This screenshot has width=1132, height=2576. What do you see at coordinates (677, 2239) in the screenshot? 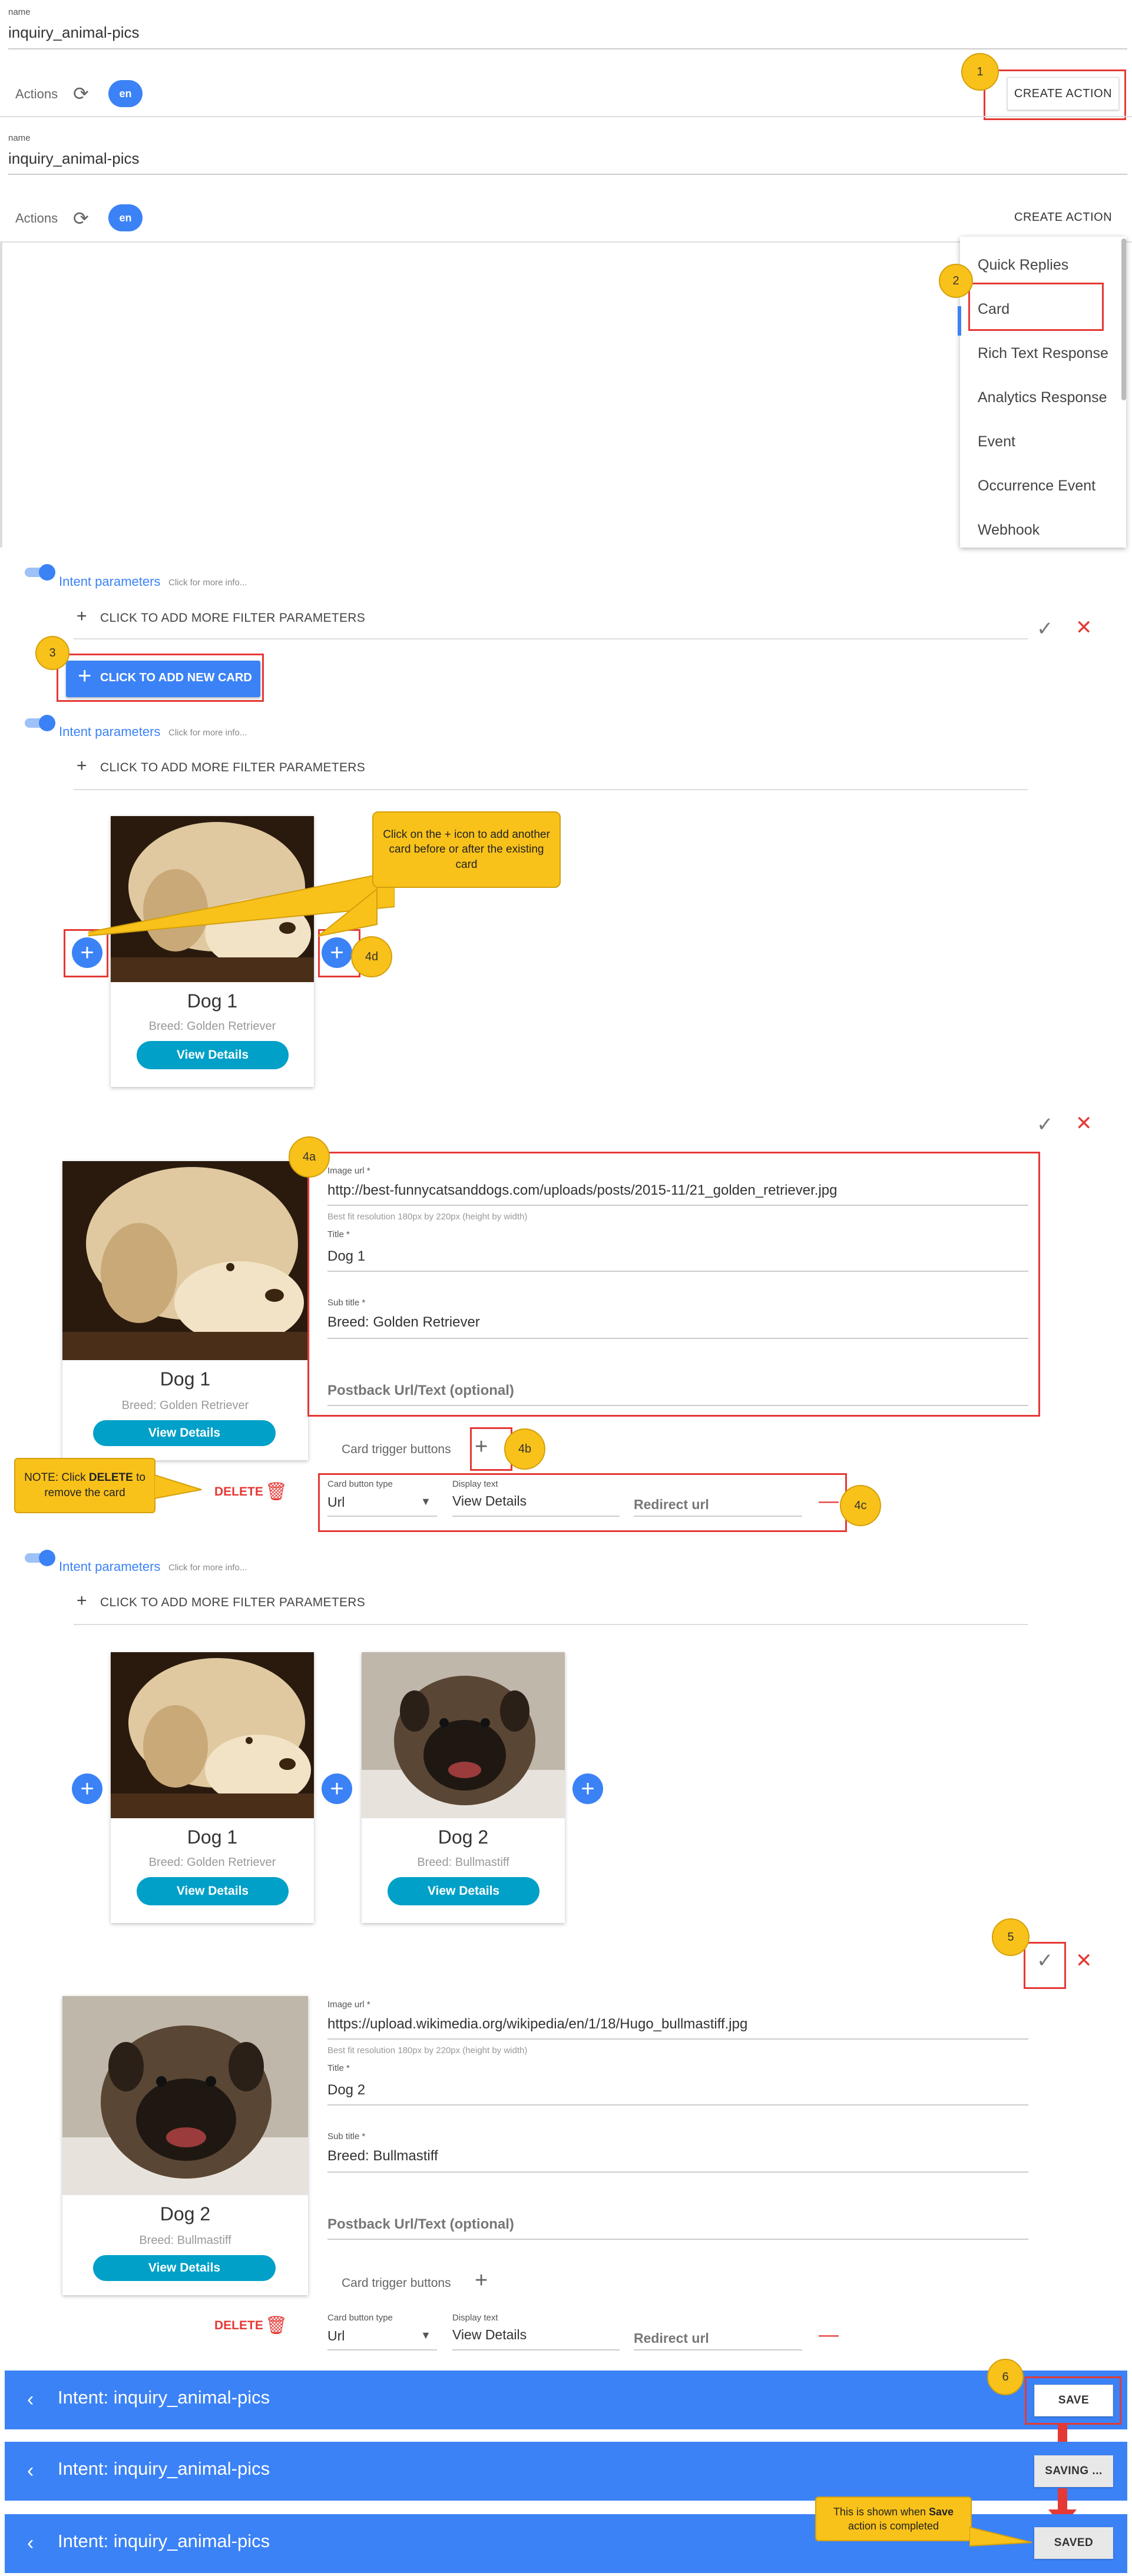
I see `postback-underline` at bounding box center [677, 2239].